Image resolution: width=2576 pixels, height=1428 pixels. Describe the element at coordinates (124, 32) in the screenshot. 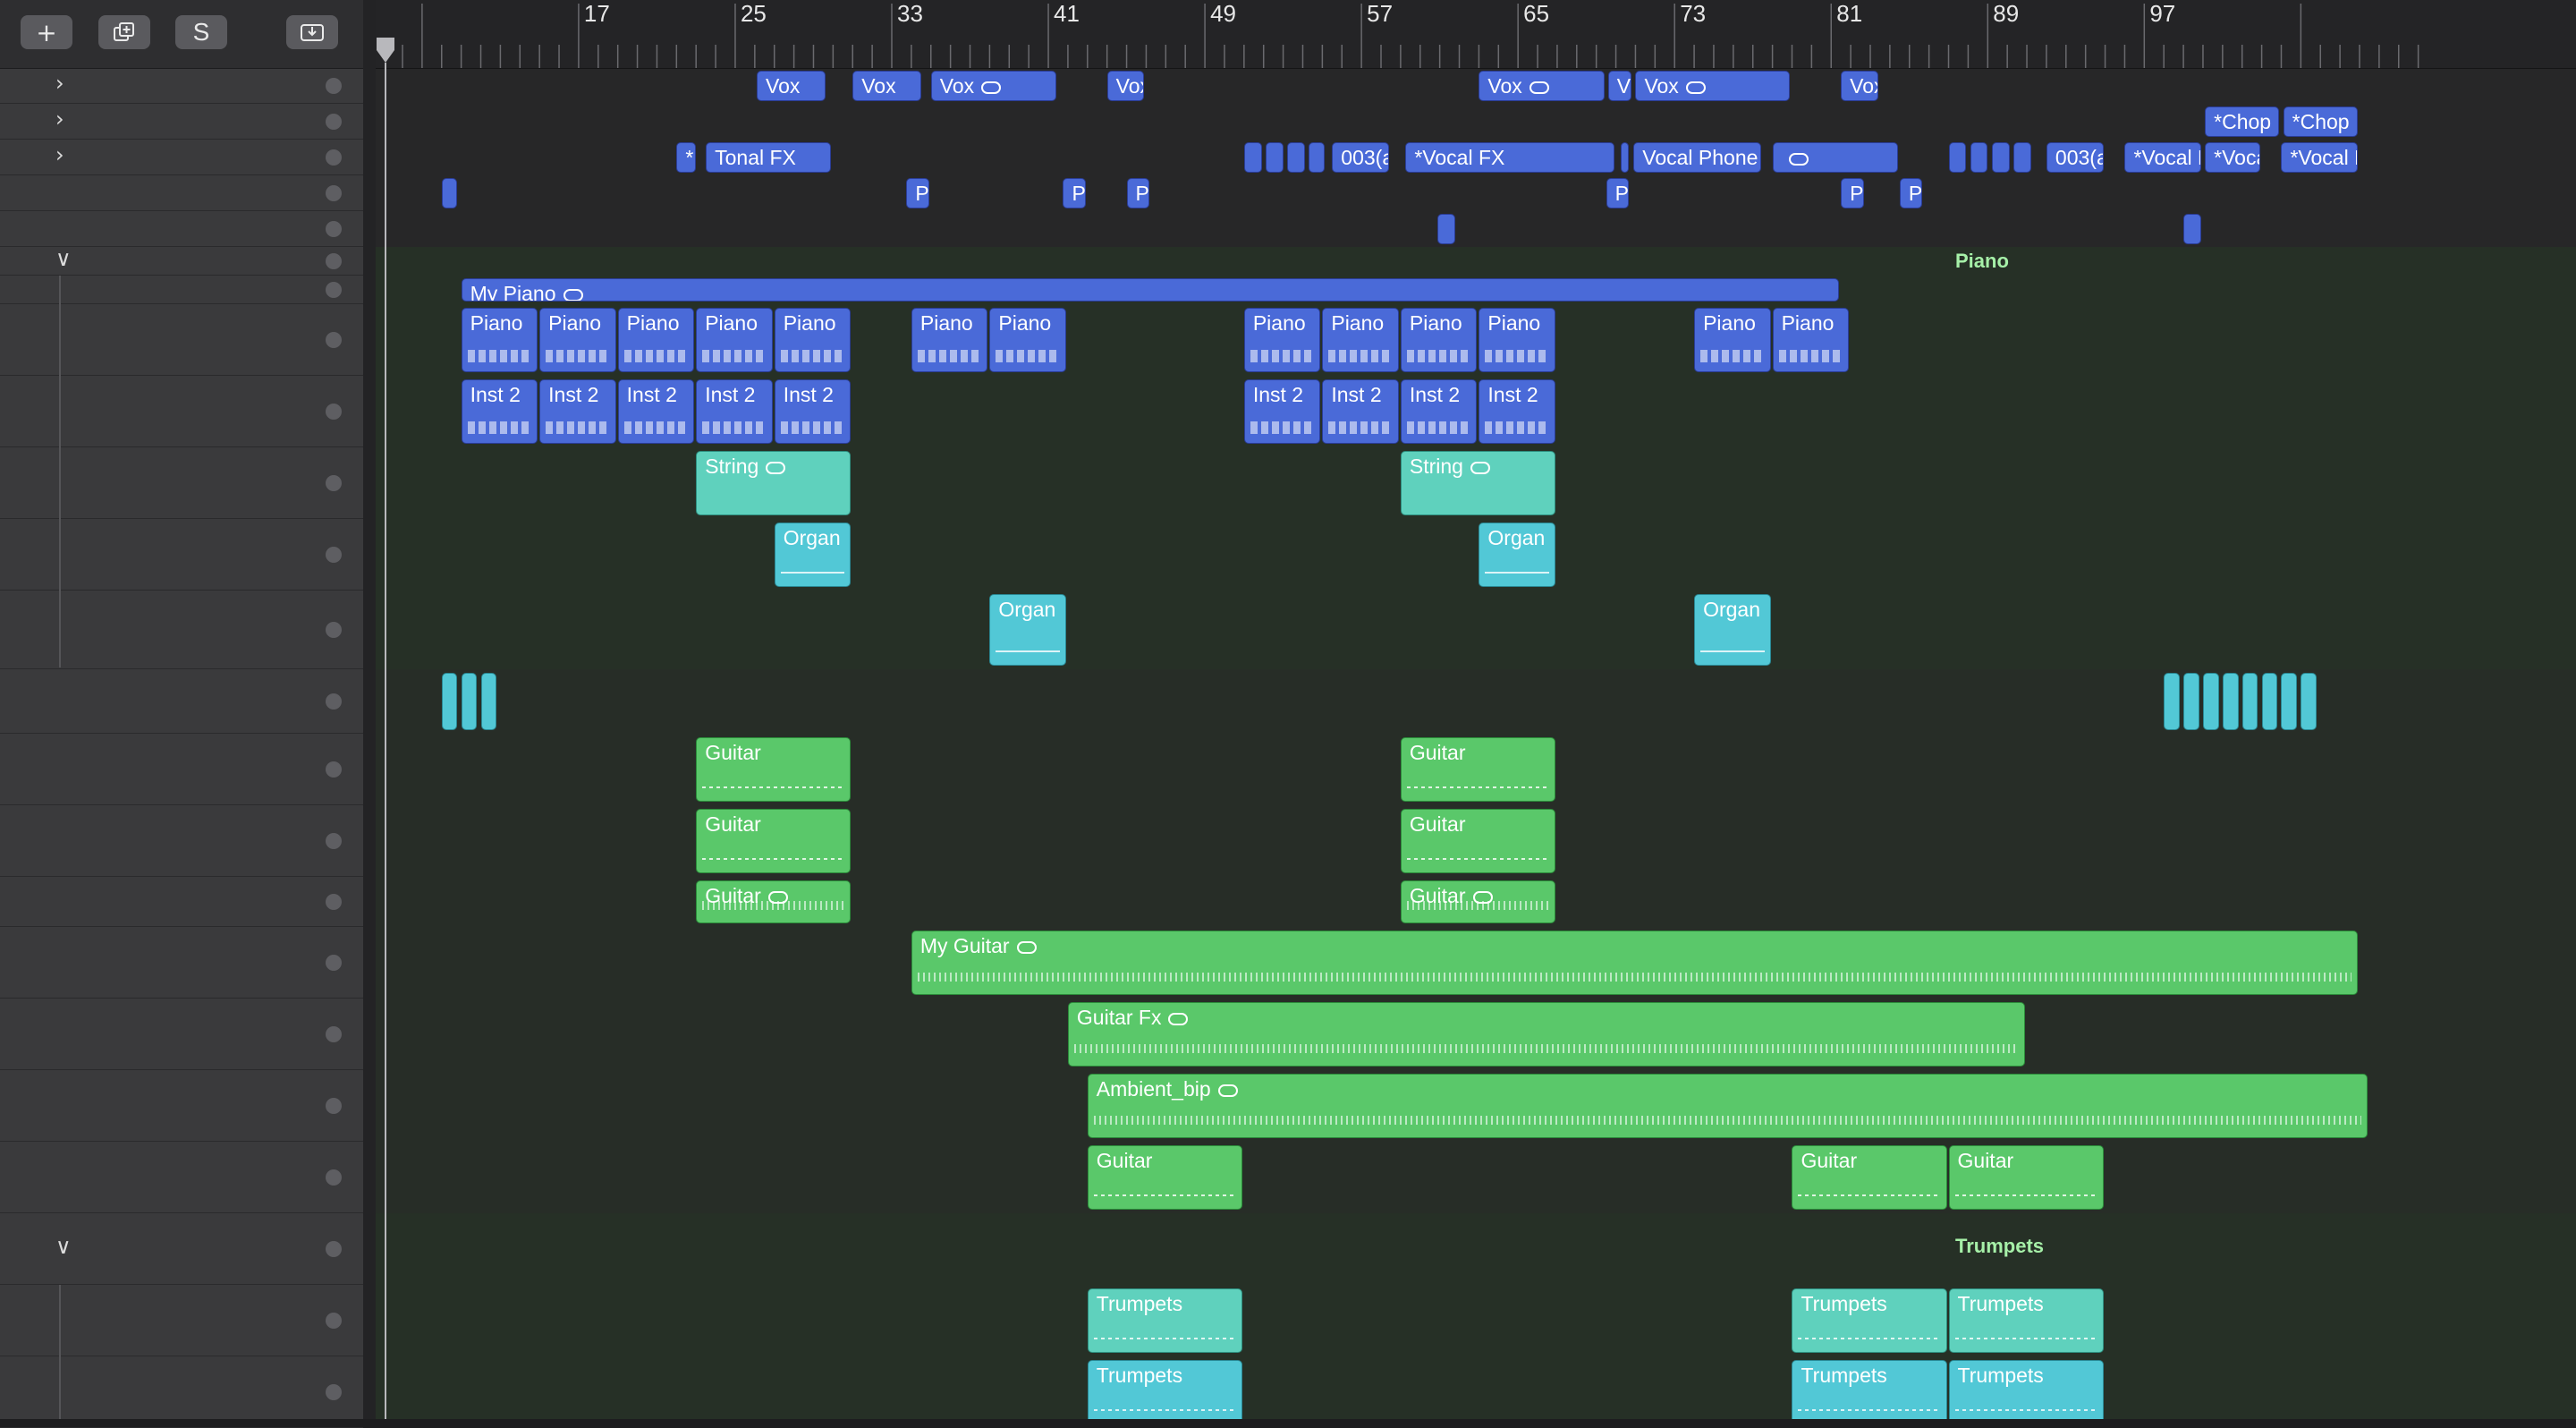

I see `duplicate-track-button` at that location.